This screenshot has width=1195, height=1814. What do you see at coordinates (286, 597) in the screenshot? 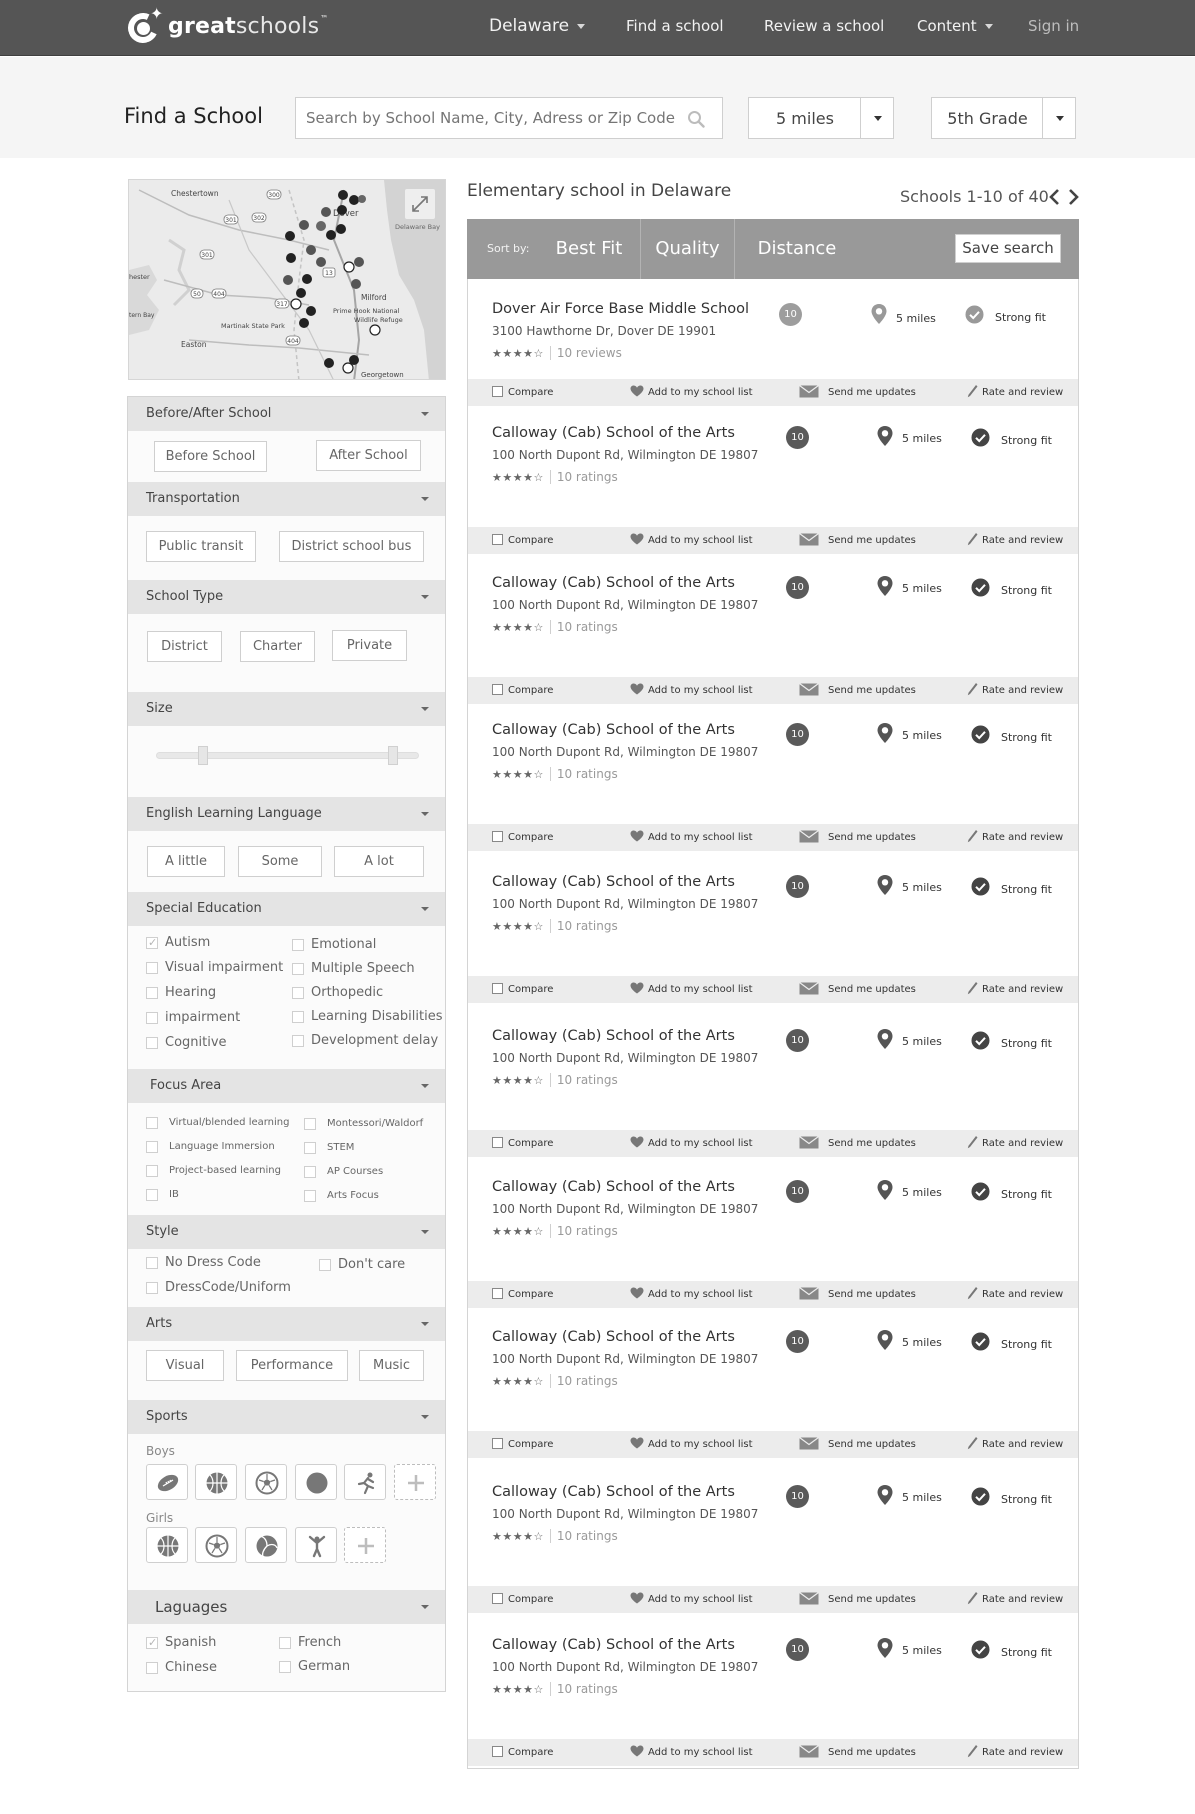
I see `filter-header-school-type: School Type` at bounding box center [286, 597].